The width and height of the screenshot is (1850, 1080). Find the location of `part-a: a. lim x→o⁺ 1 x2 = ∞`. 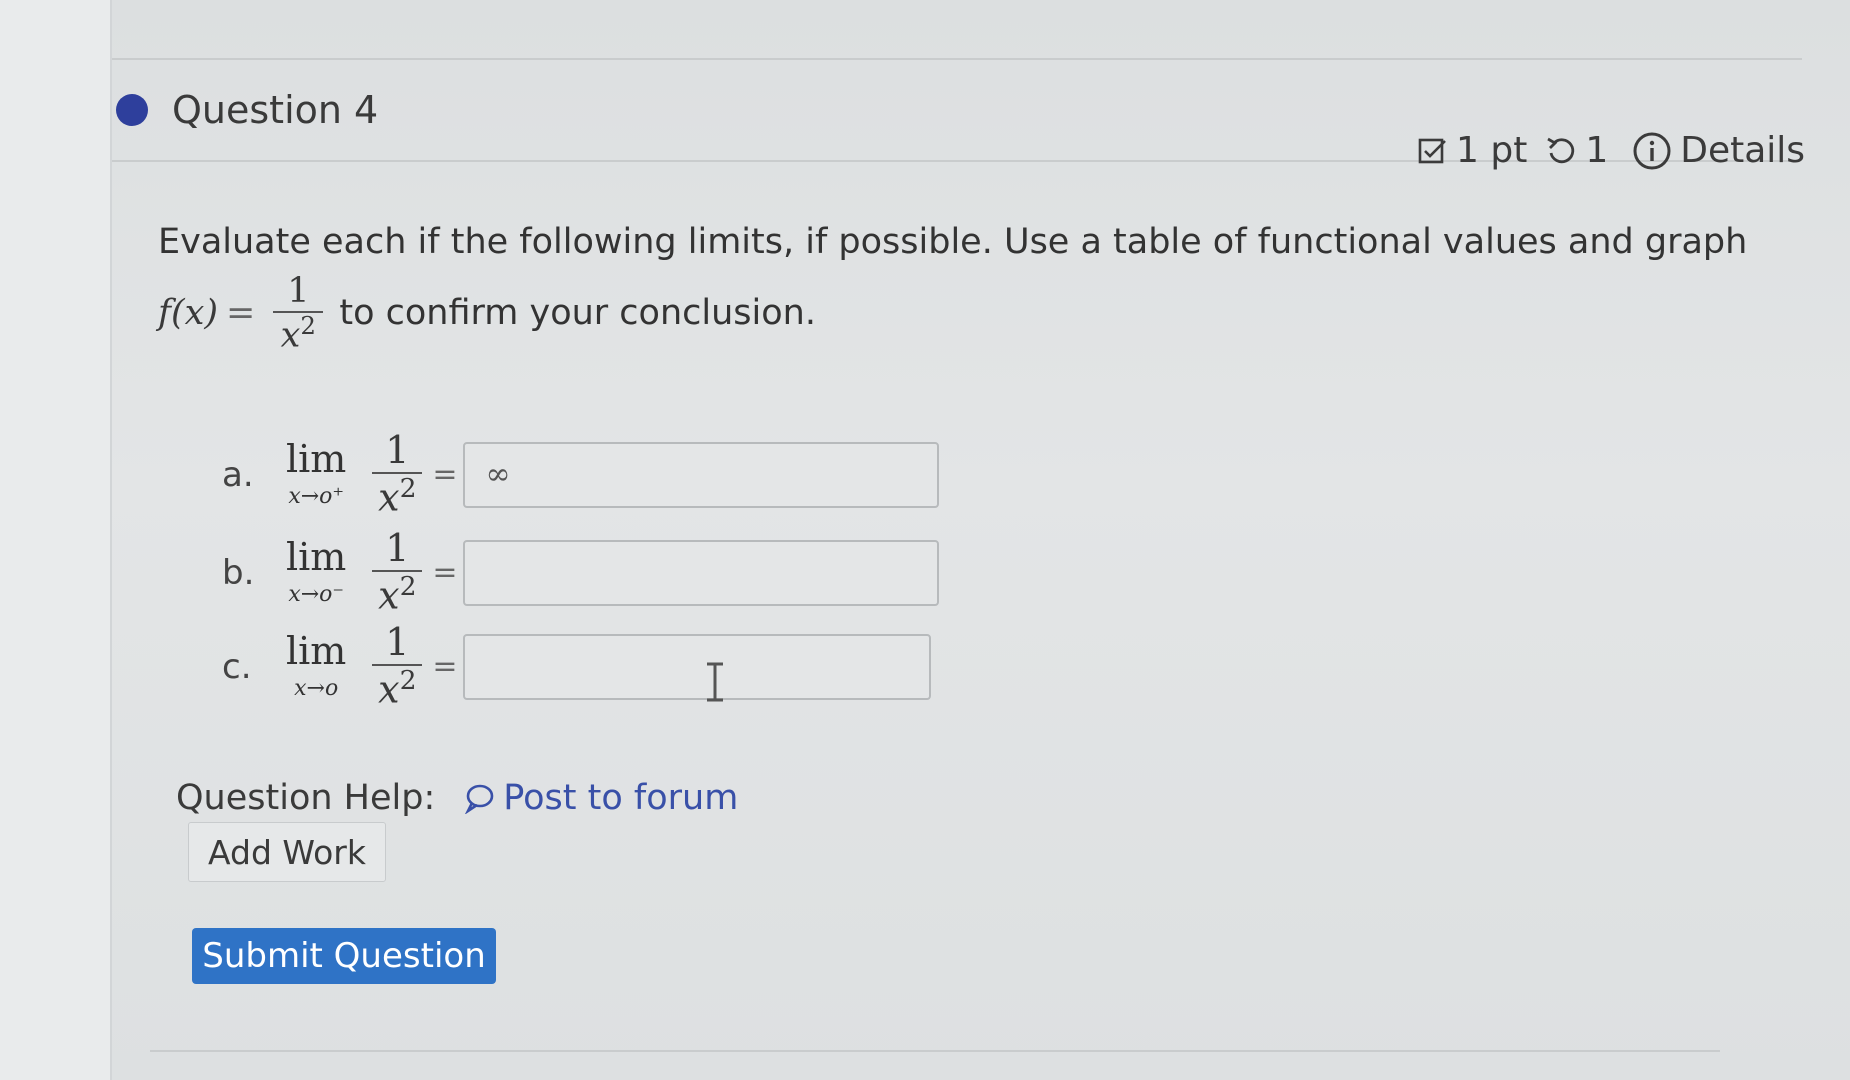

part-a: a. lim x→o⁺ 1 x2 = ∞ is located at coordinates (581, 474).